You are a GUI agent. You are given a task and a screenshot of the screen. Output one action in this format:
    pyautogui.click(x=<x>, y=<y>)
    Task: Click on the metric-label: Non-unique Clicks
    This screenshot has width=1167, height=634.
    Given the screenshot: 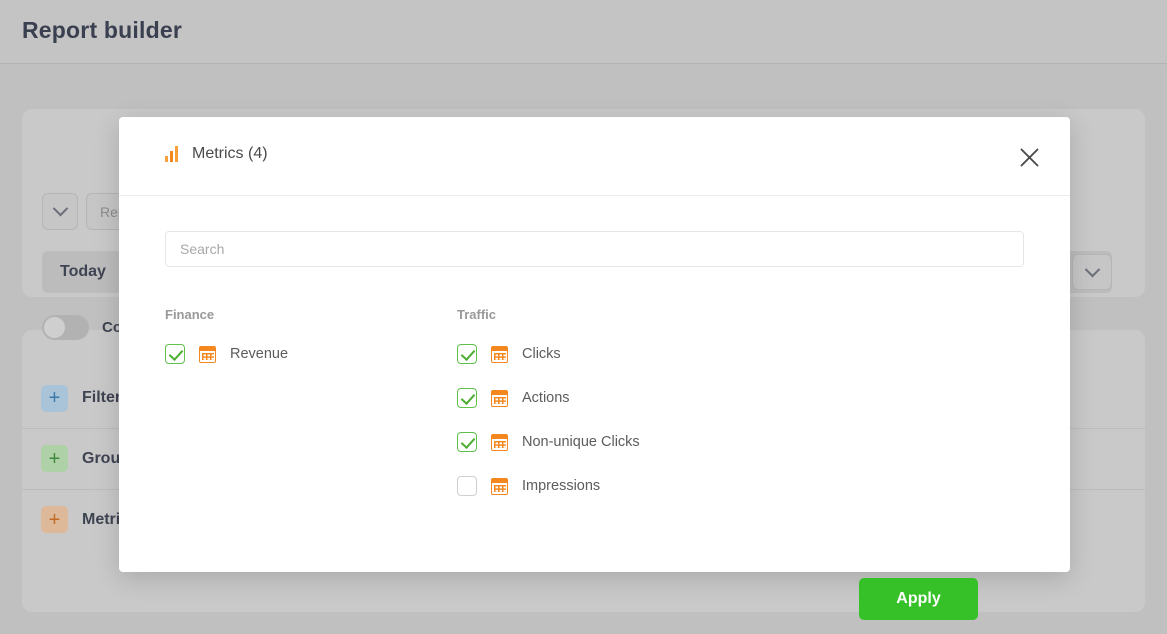 What is the action you would take?
    pyautogui.click(x=581, y=442)
    